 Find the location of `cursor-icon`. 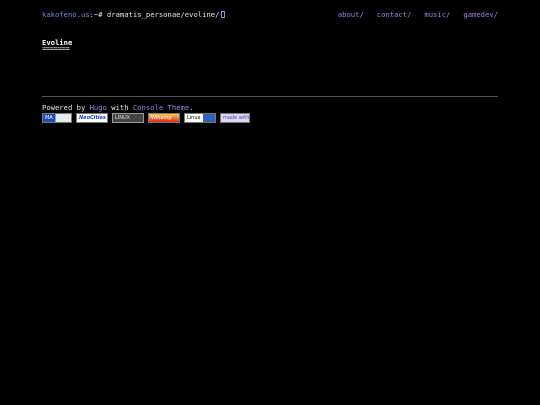

cursor-icon is located at coordinates (223, 14).